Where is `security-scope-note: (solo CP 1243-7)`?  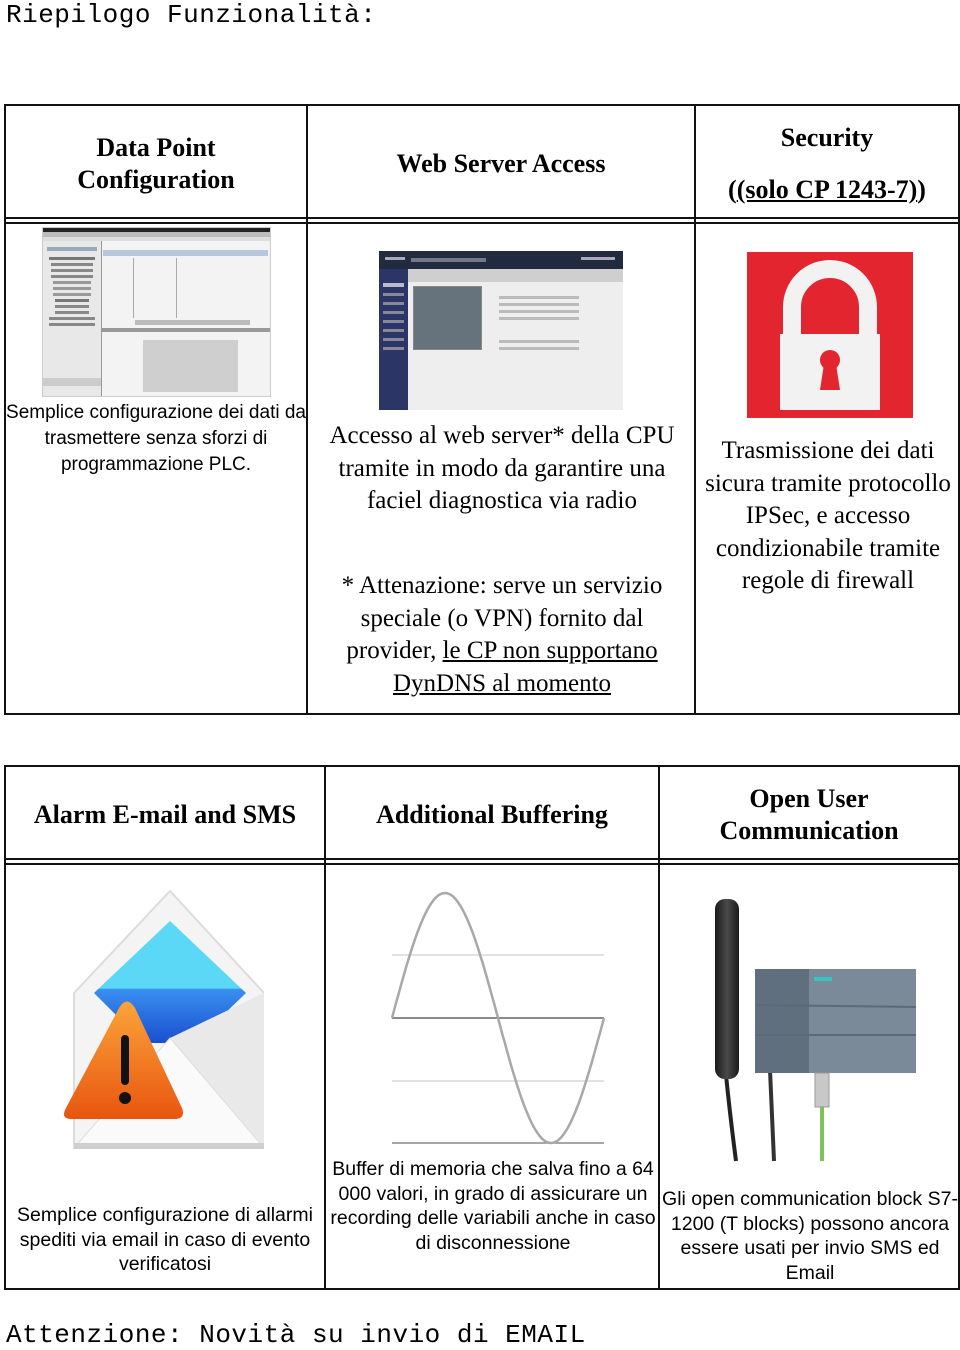 security-scope-note: (solo CP 1243-7) is located at coordinates (827, 189).